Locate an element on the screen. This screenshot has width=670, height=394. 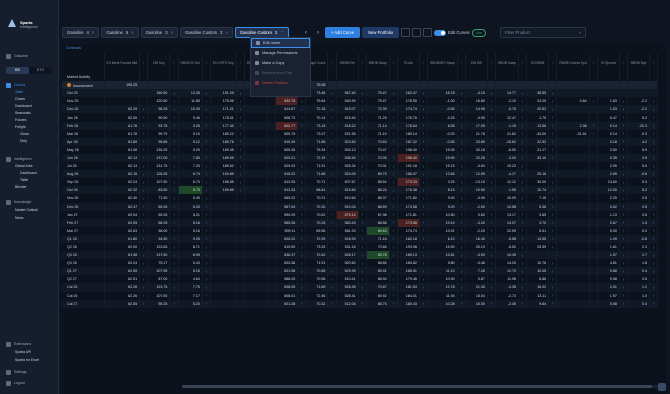
sidebar-item-sparta-api: Sparta API is located at coordinates (23, 352).